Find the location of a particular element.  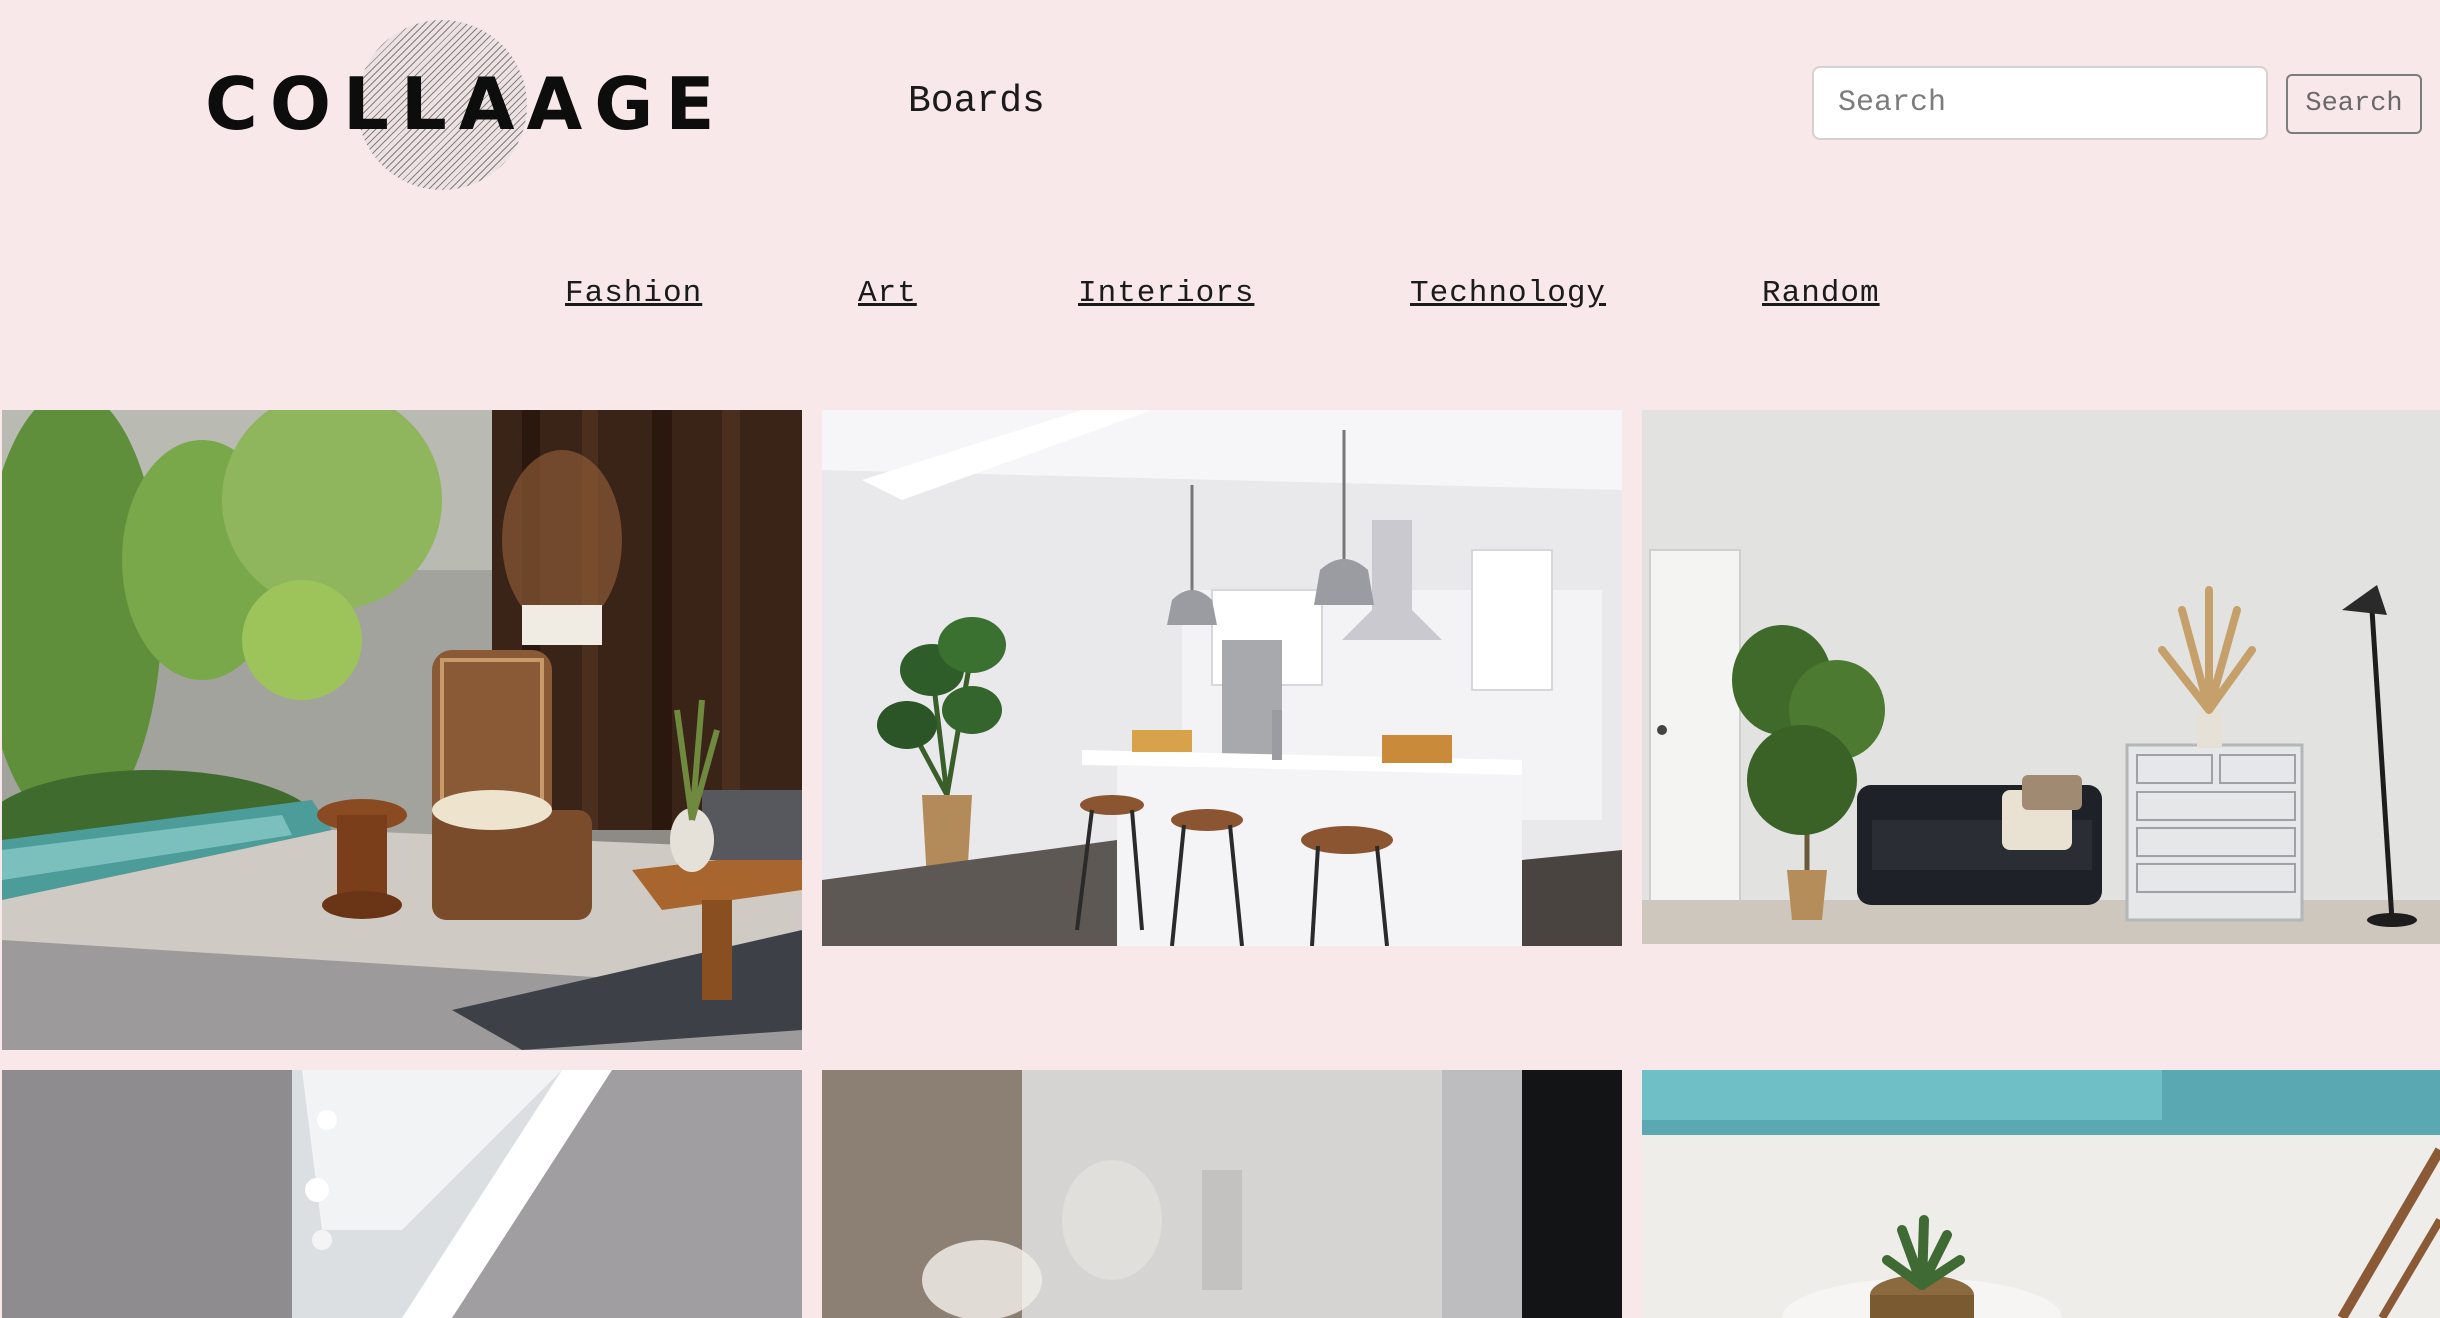

gallery-tile-kitchen-island is located at coordinates (1222, 678).